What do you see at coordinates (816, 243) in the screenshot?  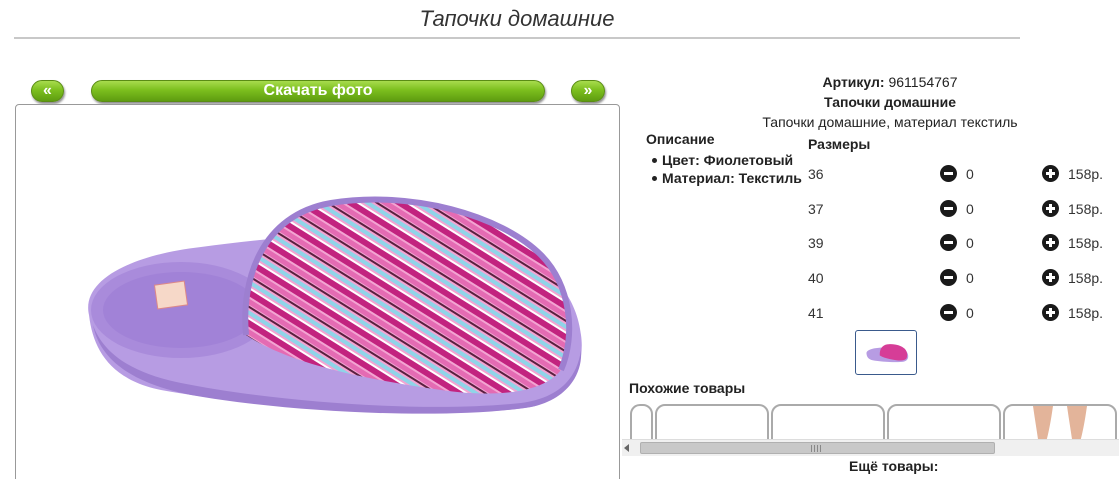 I see `size-value: 39` at bounding box center [816, 243].